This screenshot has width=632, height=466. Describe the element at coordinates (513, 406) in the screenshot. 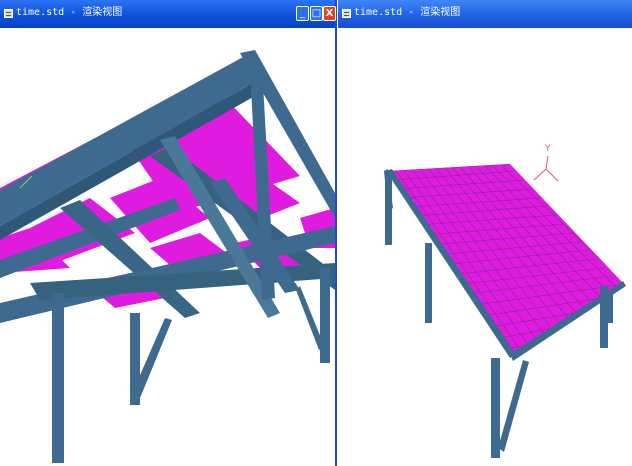

I see `column-brace` at that location.